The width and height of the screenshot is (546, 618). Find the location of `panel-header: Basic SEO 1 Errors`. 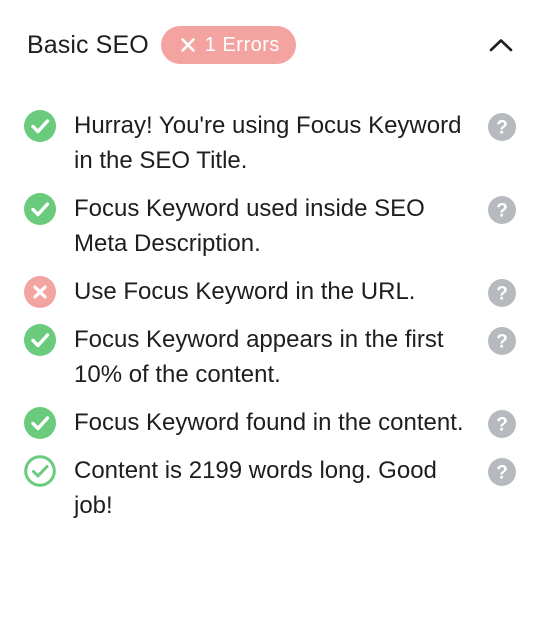

panel-header: Basic SEO 1 Errors is located at coordinates (271, 45).